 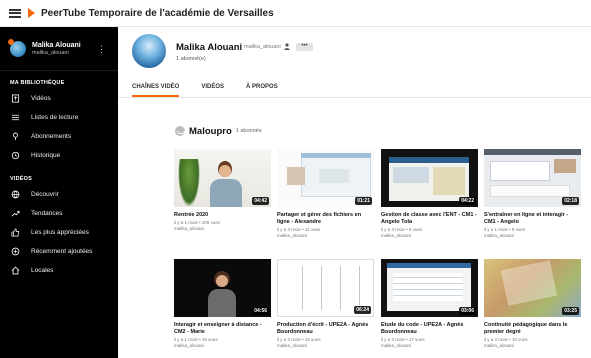 What do you see at coordinates (21, 179) in the screenshot?
I see `section-title-videos: VIDÉOS` at bounding box center [21, 179].